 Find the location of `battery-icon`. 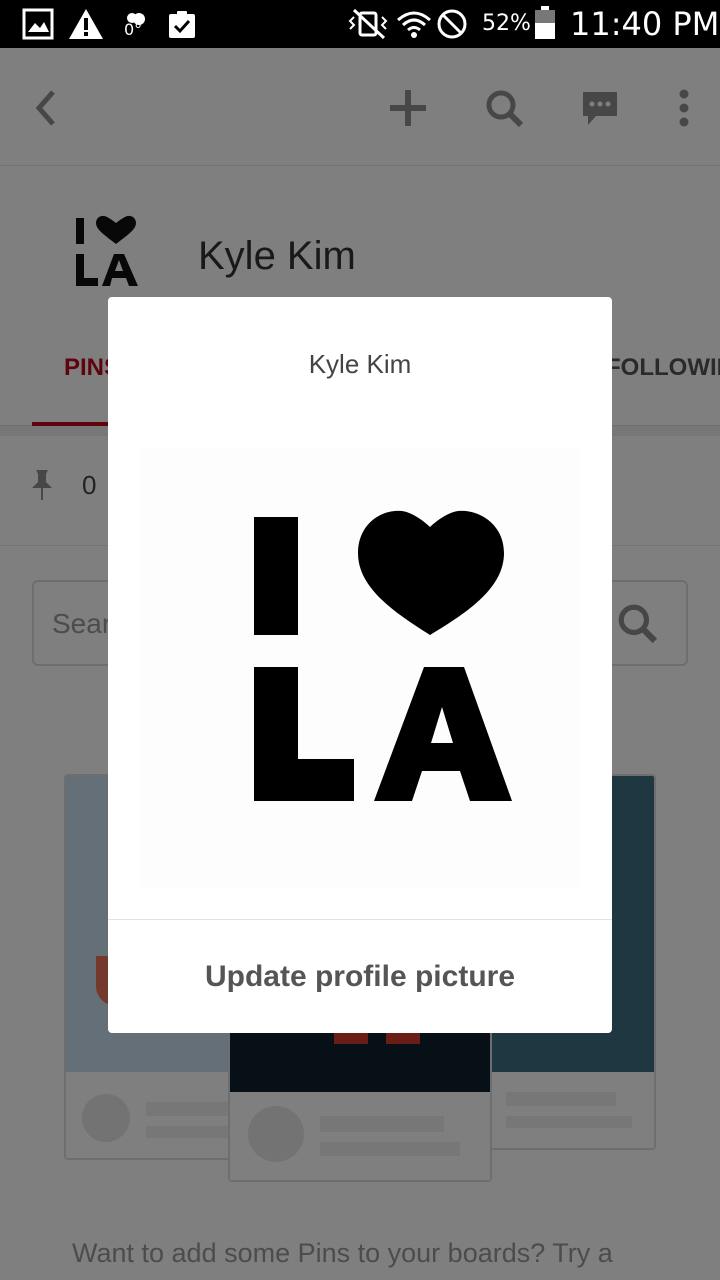

battery-icon is located at coordinates (545, 22).